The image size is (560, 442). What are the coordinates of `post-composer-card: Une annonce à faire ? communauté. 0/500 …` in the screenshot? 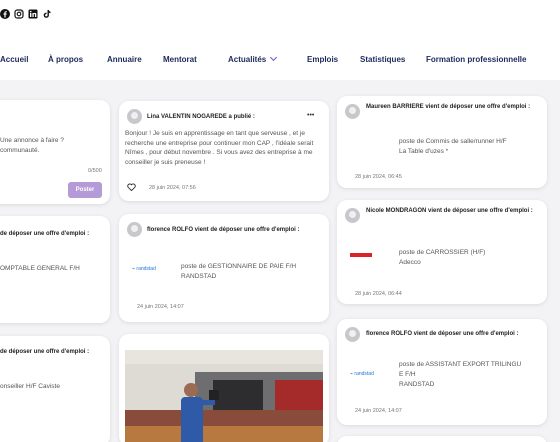 It's located at (55, 152).